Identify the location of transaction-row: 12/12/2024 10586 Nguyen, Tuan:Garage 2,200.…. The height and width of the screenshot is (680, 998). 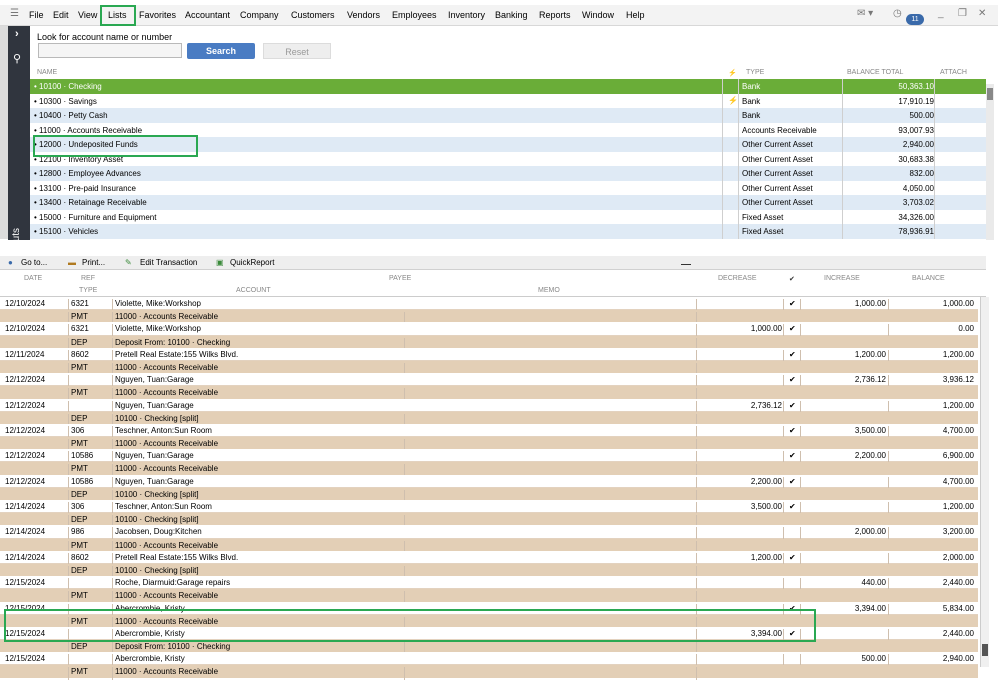
(489, 481).